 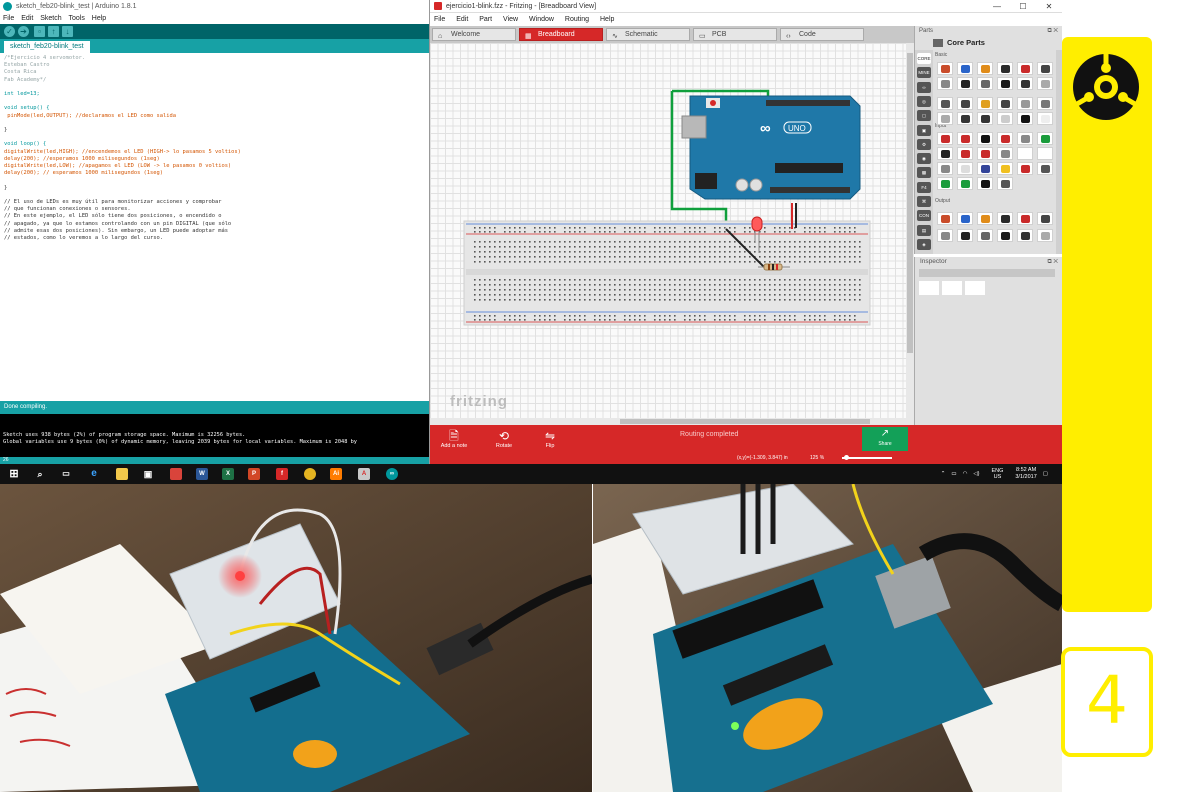 I want to click on zoom-slider, so click(x=867, y=458).